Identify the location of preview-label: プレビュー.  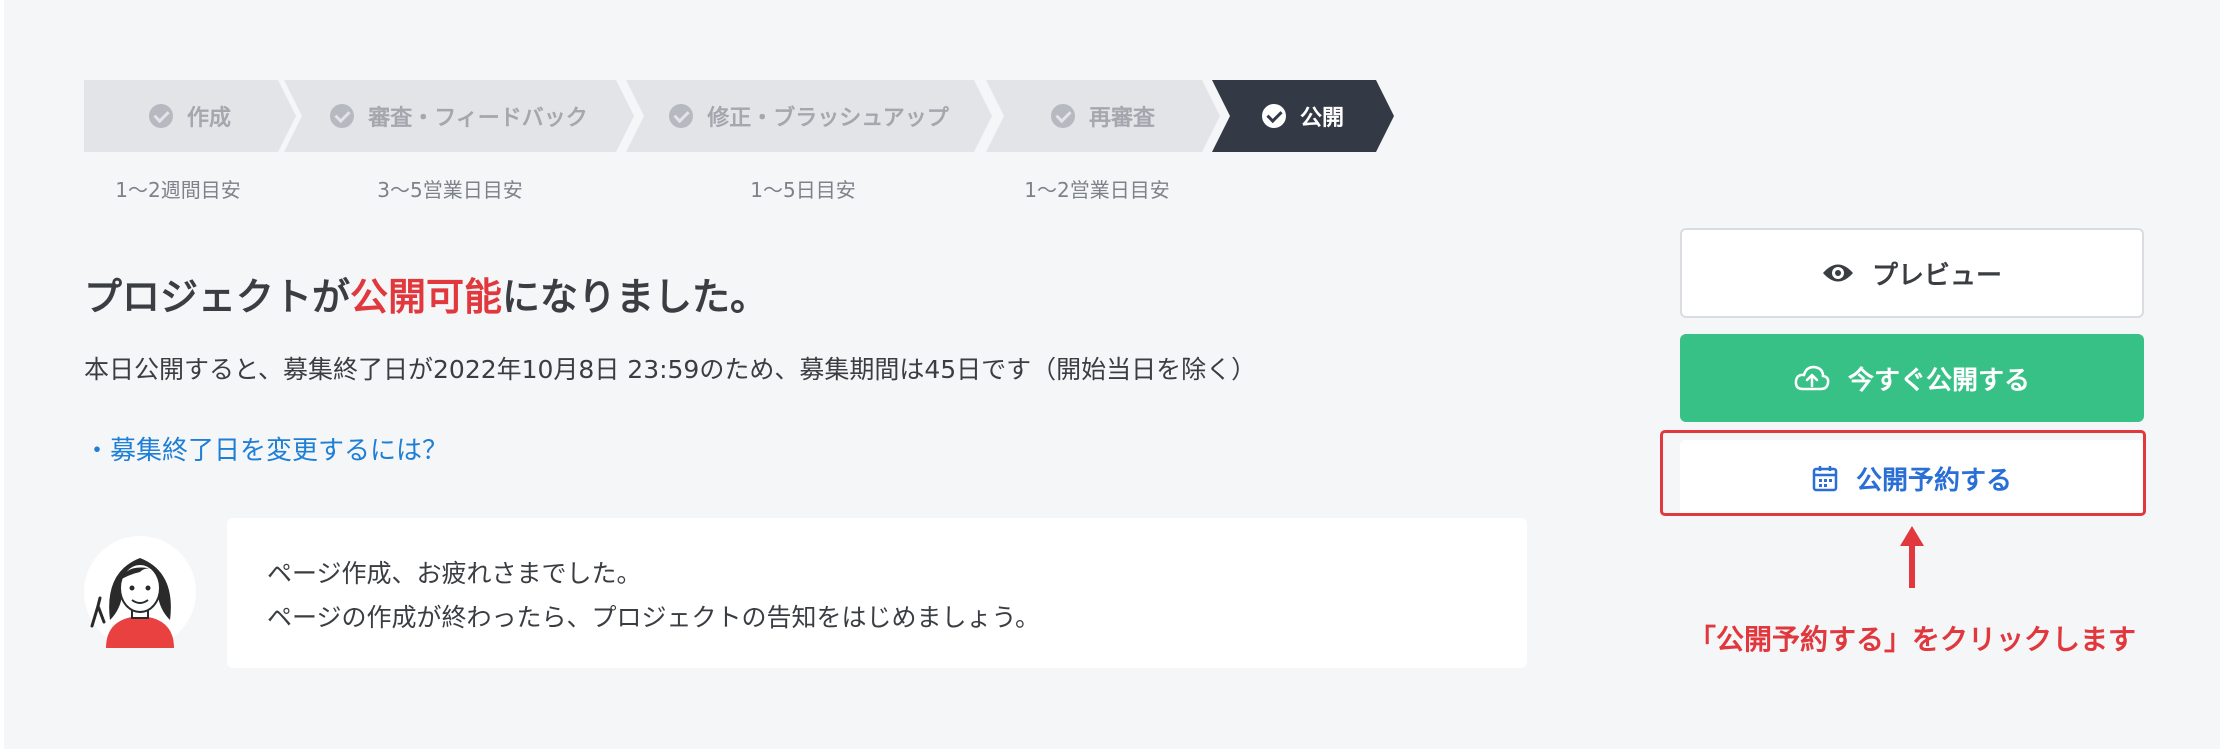
(1936, 275).